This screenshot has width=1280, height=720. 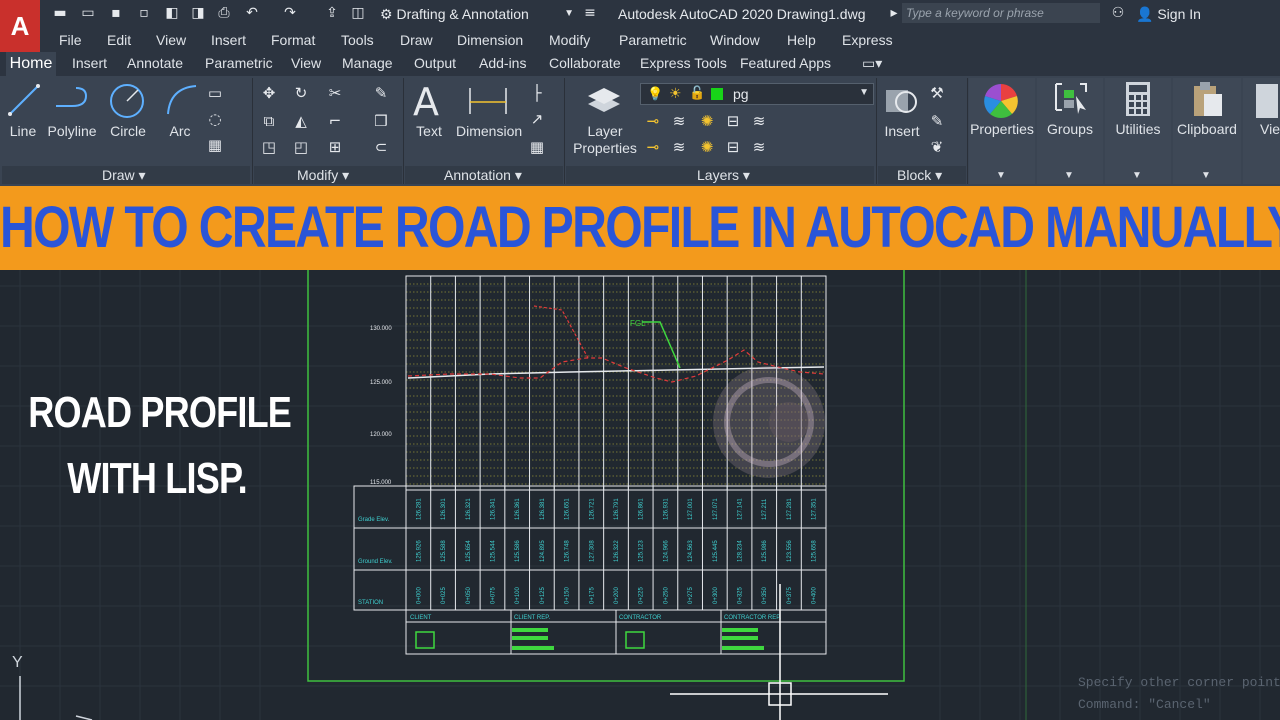 What do you see at coordinates (72, 131) in the screenshot?
I see `polyline-button: Polyline` at bounding box center [72, 131].